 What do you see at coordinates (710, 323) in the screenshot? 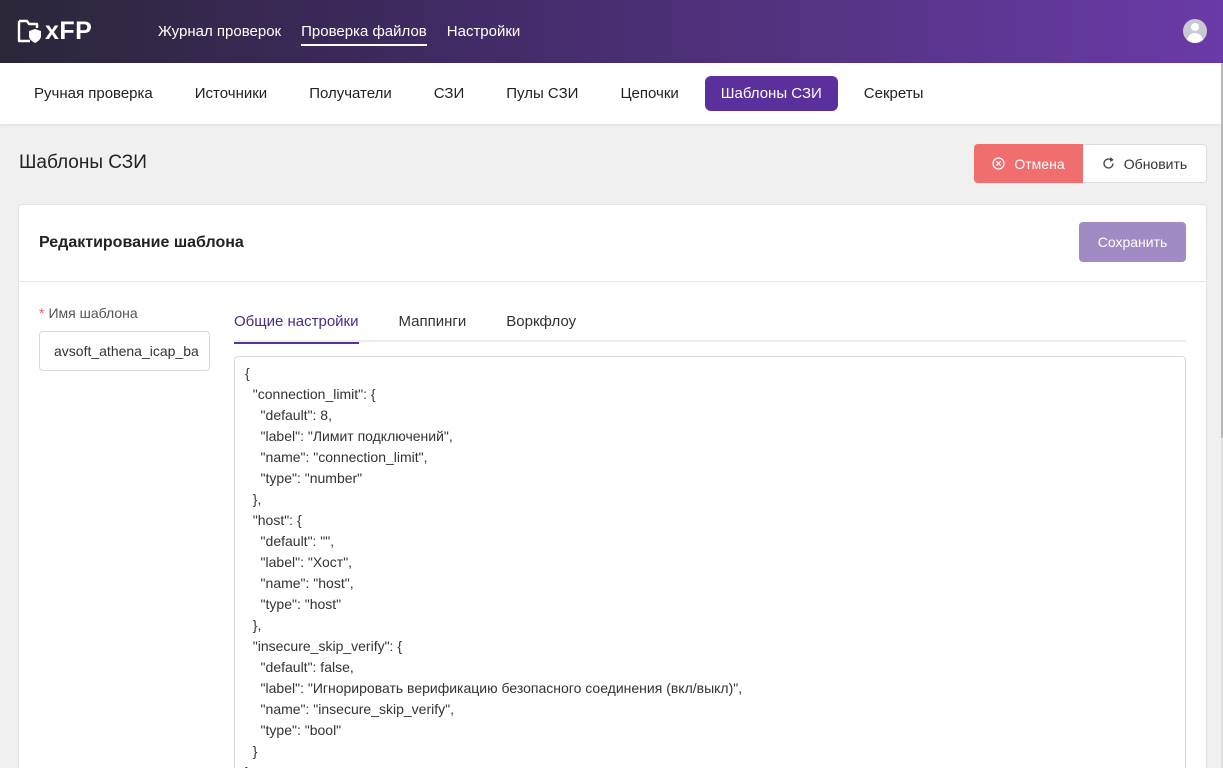
I see `template-tabs: Общие настройки Маппинги Воркфлоу` at bounding box center [710, 323].